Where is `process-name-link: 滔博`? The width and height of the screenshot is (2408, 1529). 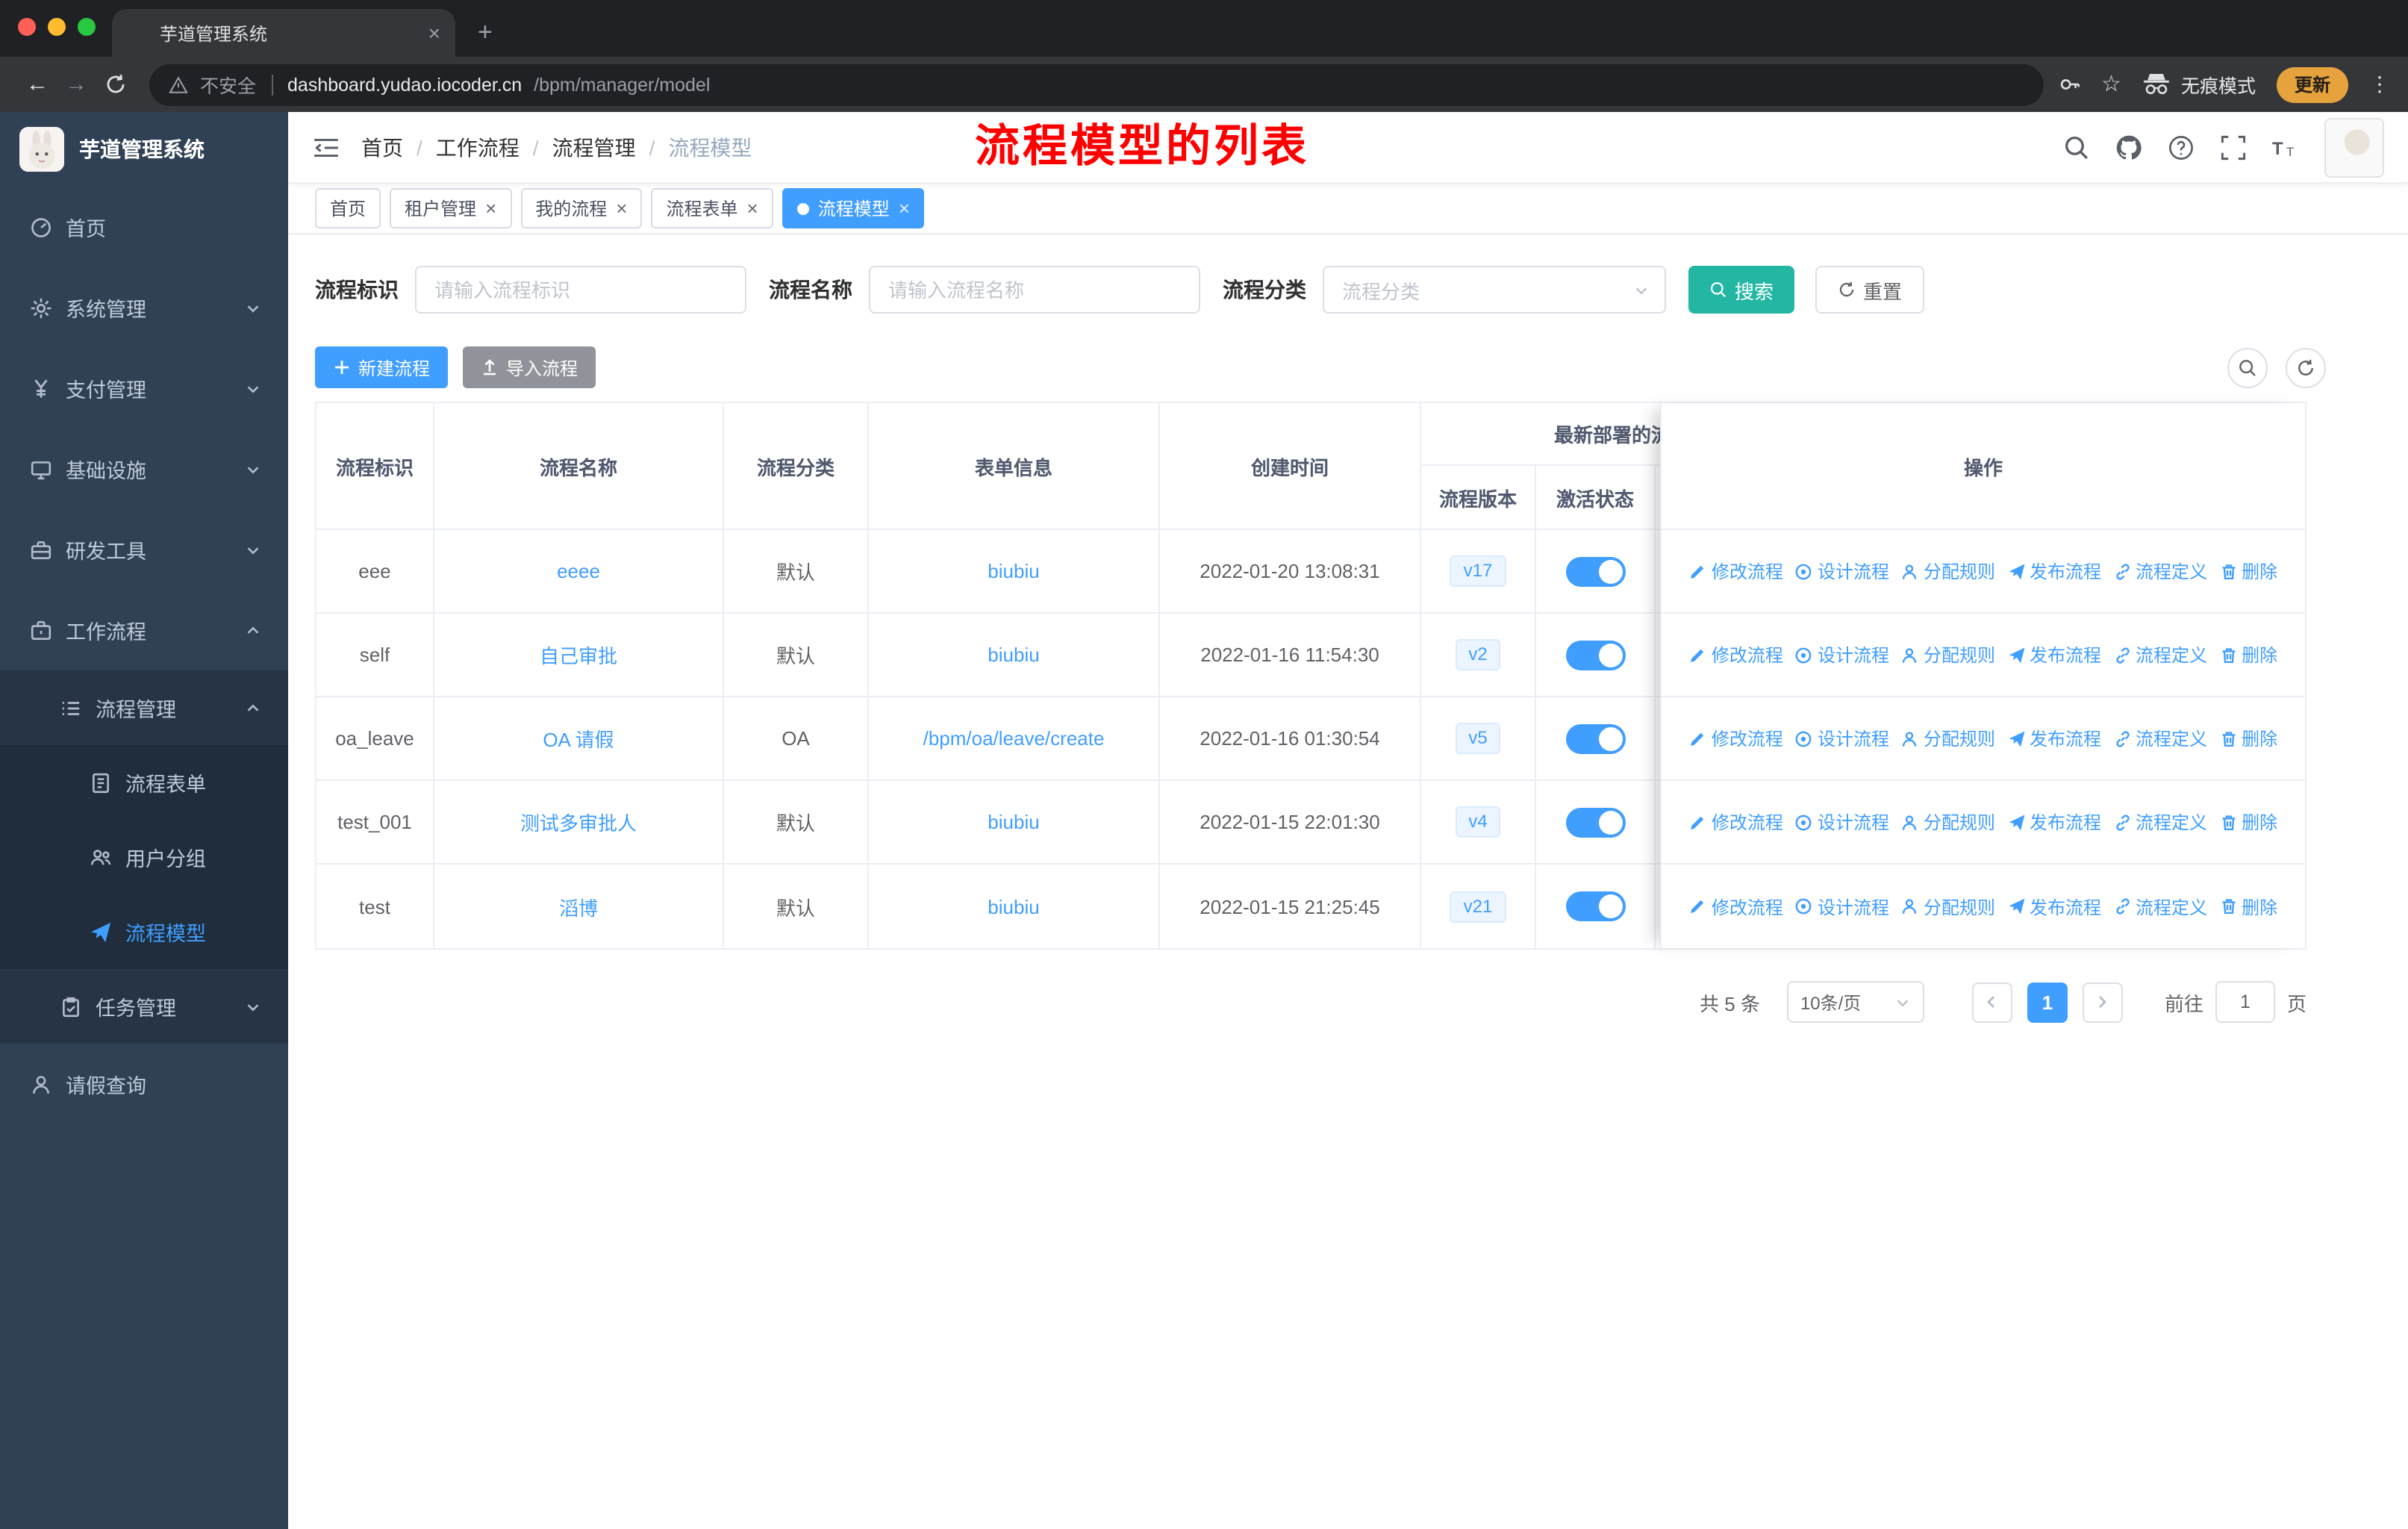 process-name-link: 滔博 is located at coordinates (579, 906).